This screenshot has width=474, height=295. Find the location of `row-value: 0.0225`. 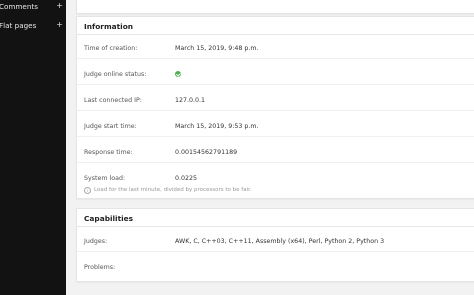

row-value: 0.0225 is located at coordinates (186, 178).